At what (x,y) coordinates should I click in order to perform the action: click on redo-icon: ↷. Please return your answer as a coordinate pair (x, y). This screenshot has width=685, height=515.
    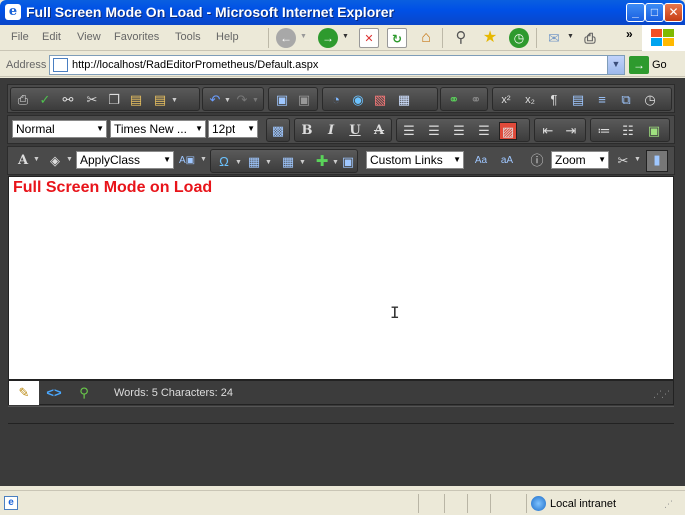
    Looking at the image, I should click on (242, 100).